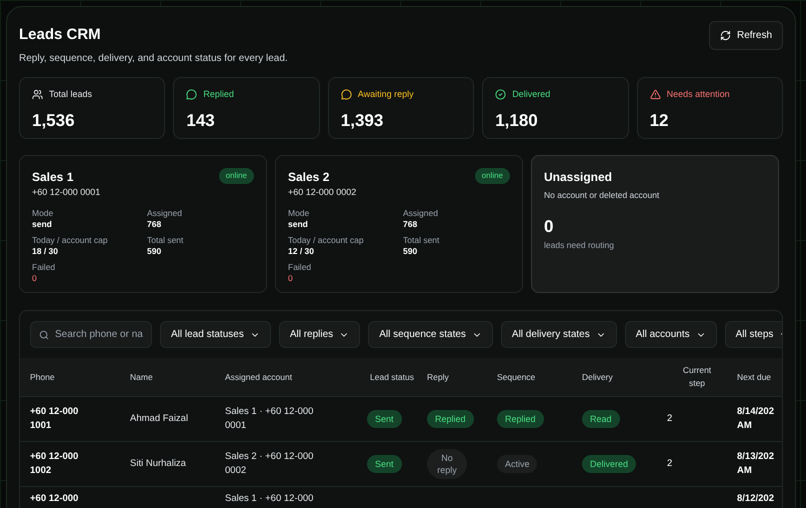 The width and height of the screenshot is (806, 508). I want to click on name-cell: Siti Nurhaliza, so click(158, 463).